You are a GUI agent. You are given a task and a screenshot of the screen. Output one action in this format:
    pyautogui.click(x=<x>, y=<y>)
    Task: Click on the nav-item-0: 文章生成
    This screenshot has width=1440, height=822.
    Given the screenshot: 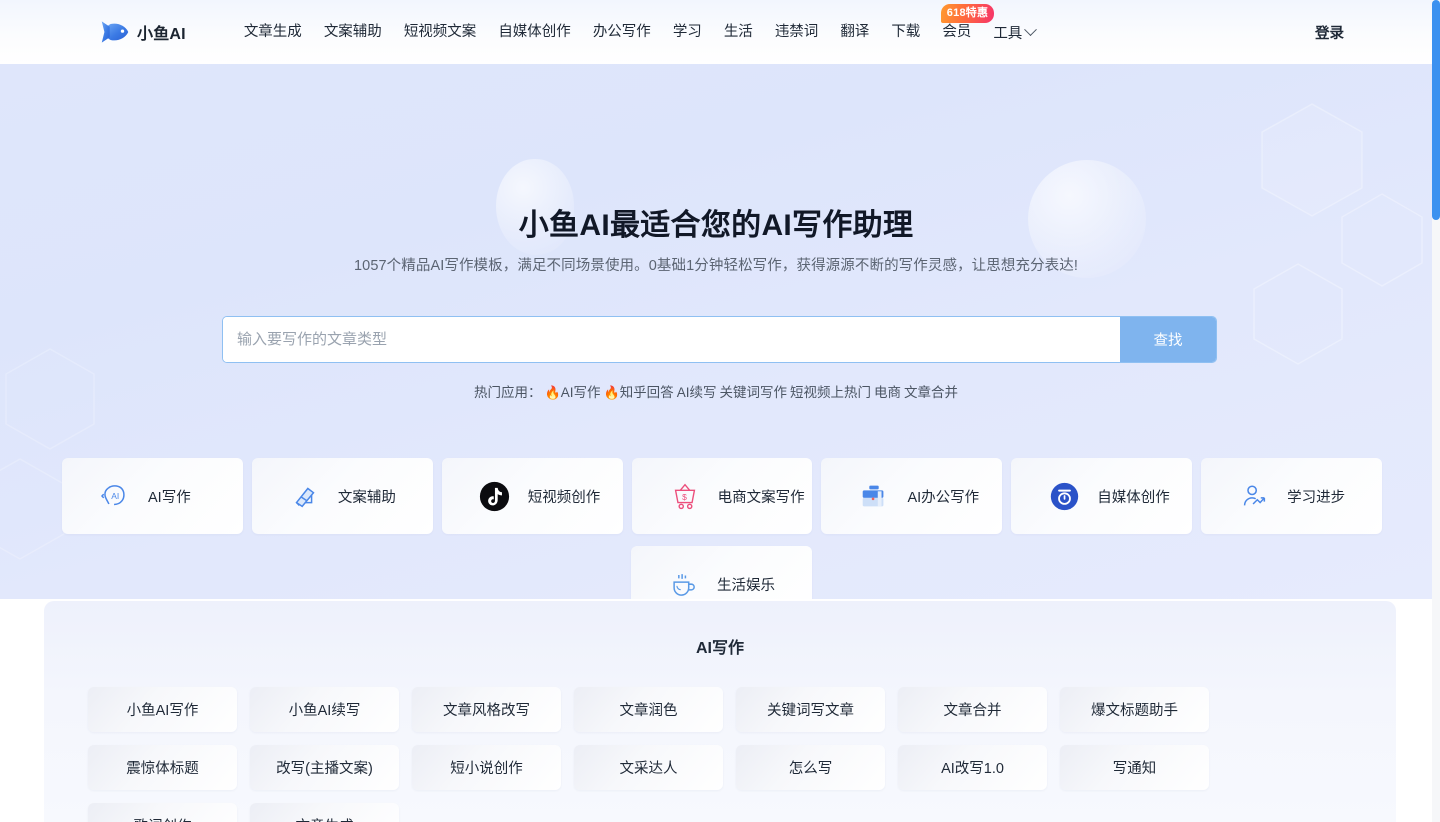 What is the action you would take?
    pyautogui.click(x=273, y=32)
    